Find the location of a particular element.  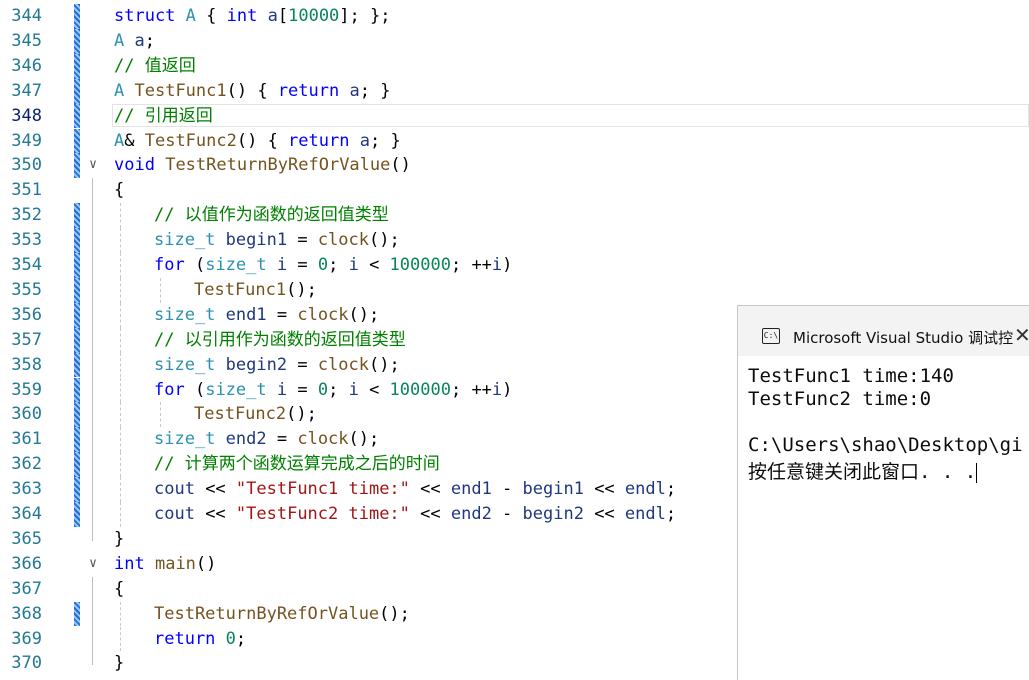

code-line: 345 A a; is located at coordinates (514, 41).